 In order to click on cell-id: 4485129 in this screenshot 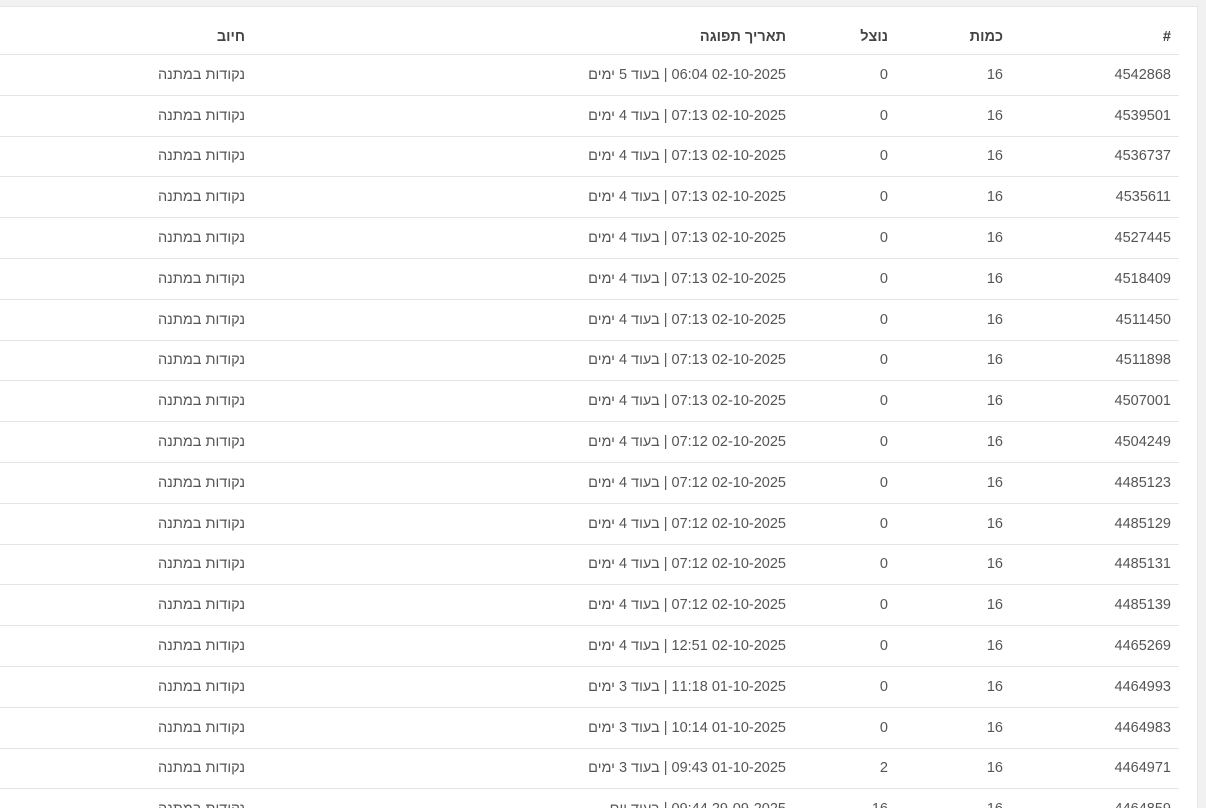, I will do `click(1142, 523)`.